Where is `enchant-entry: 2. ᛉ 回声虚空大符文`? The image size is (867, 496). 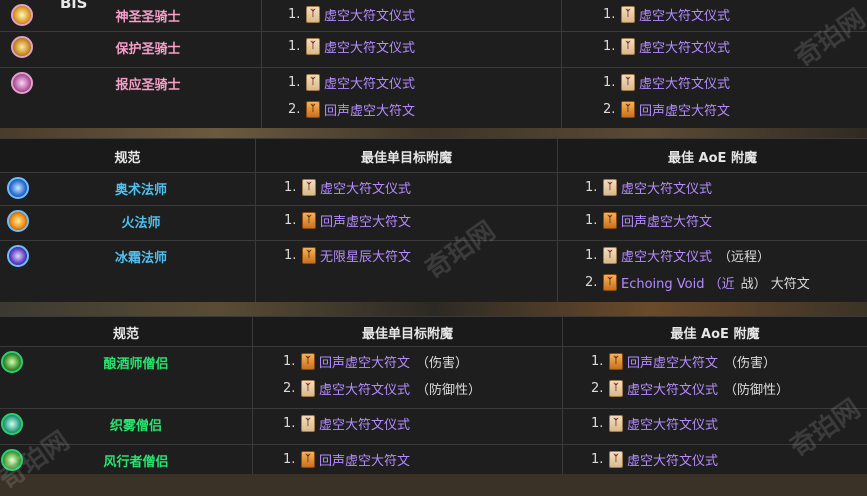 enchant-entry: 2. ᛉ 回声虚空大符文 is located at coordinates (666, 109).